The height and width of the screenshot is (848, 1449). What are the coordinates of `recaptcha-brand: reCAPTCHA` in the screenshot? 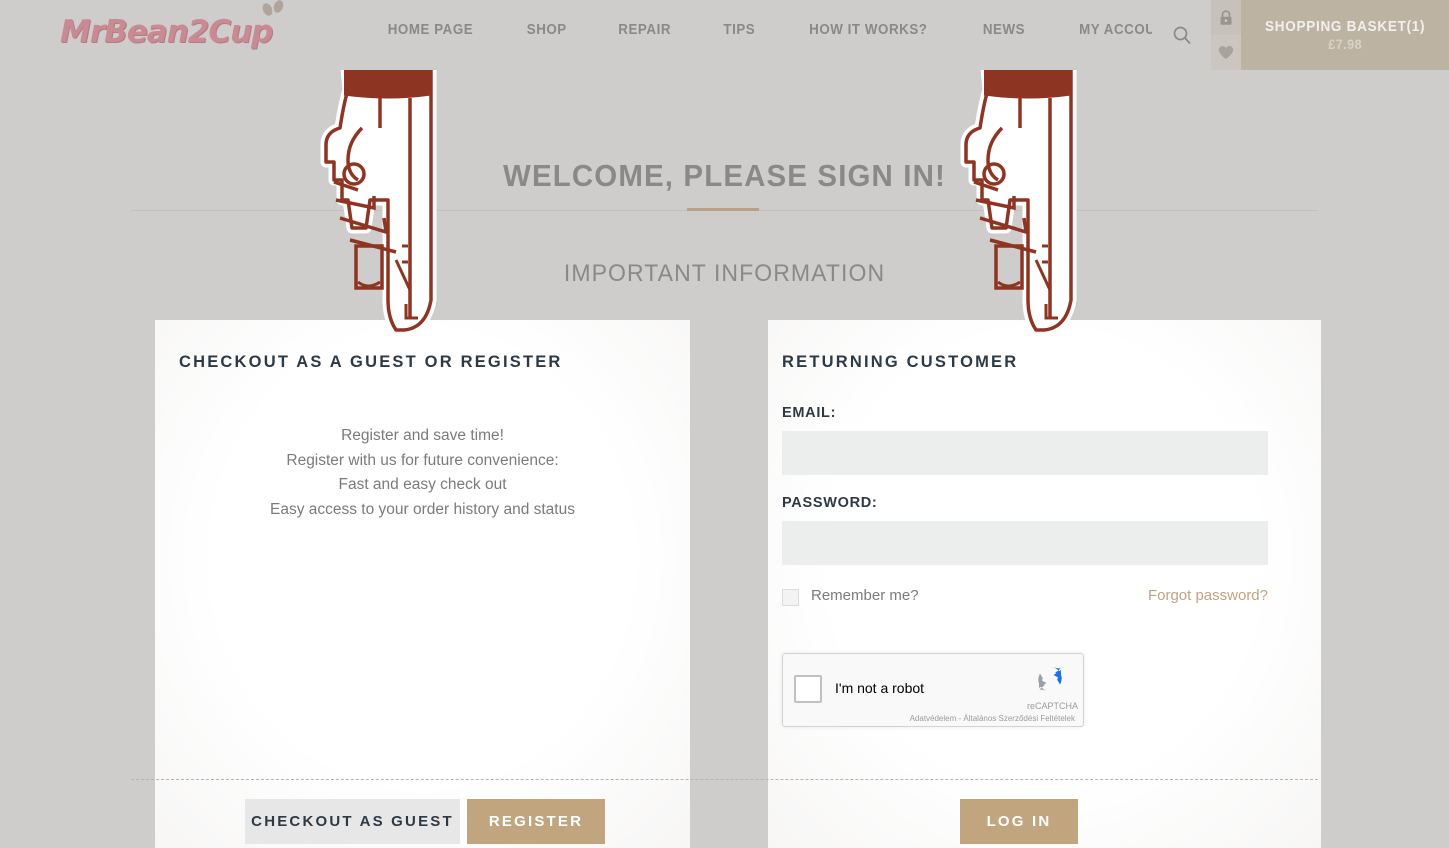 It's located at (1053, 706).